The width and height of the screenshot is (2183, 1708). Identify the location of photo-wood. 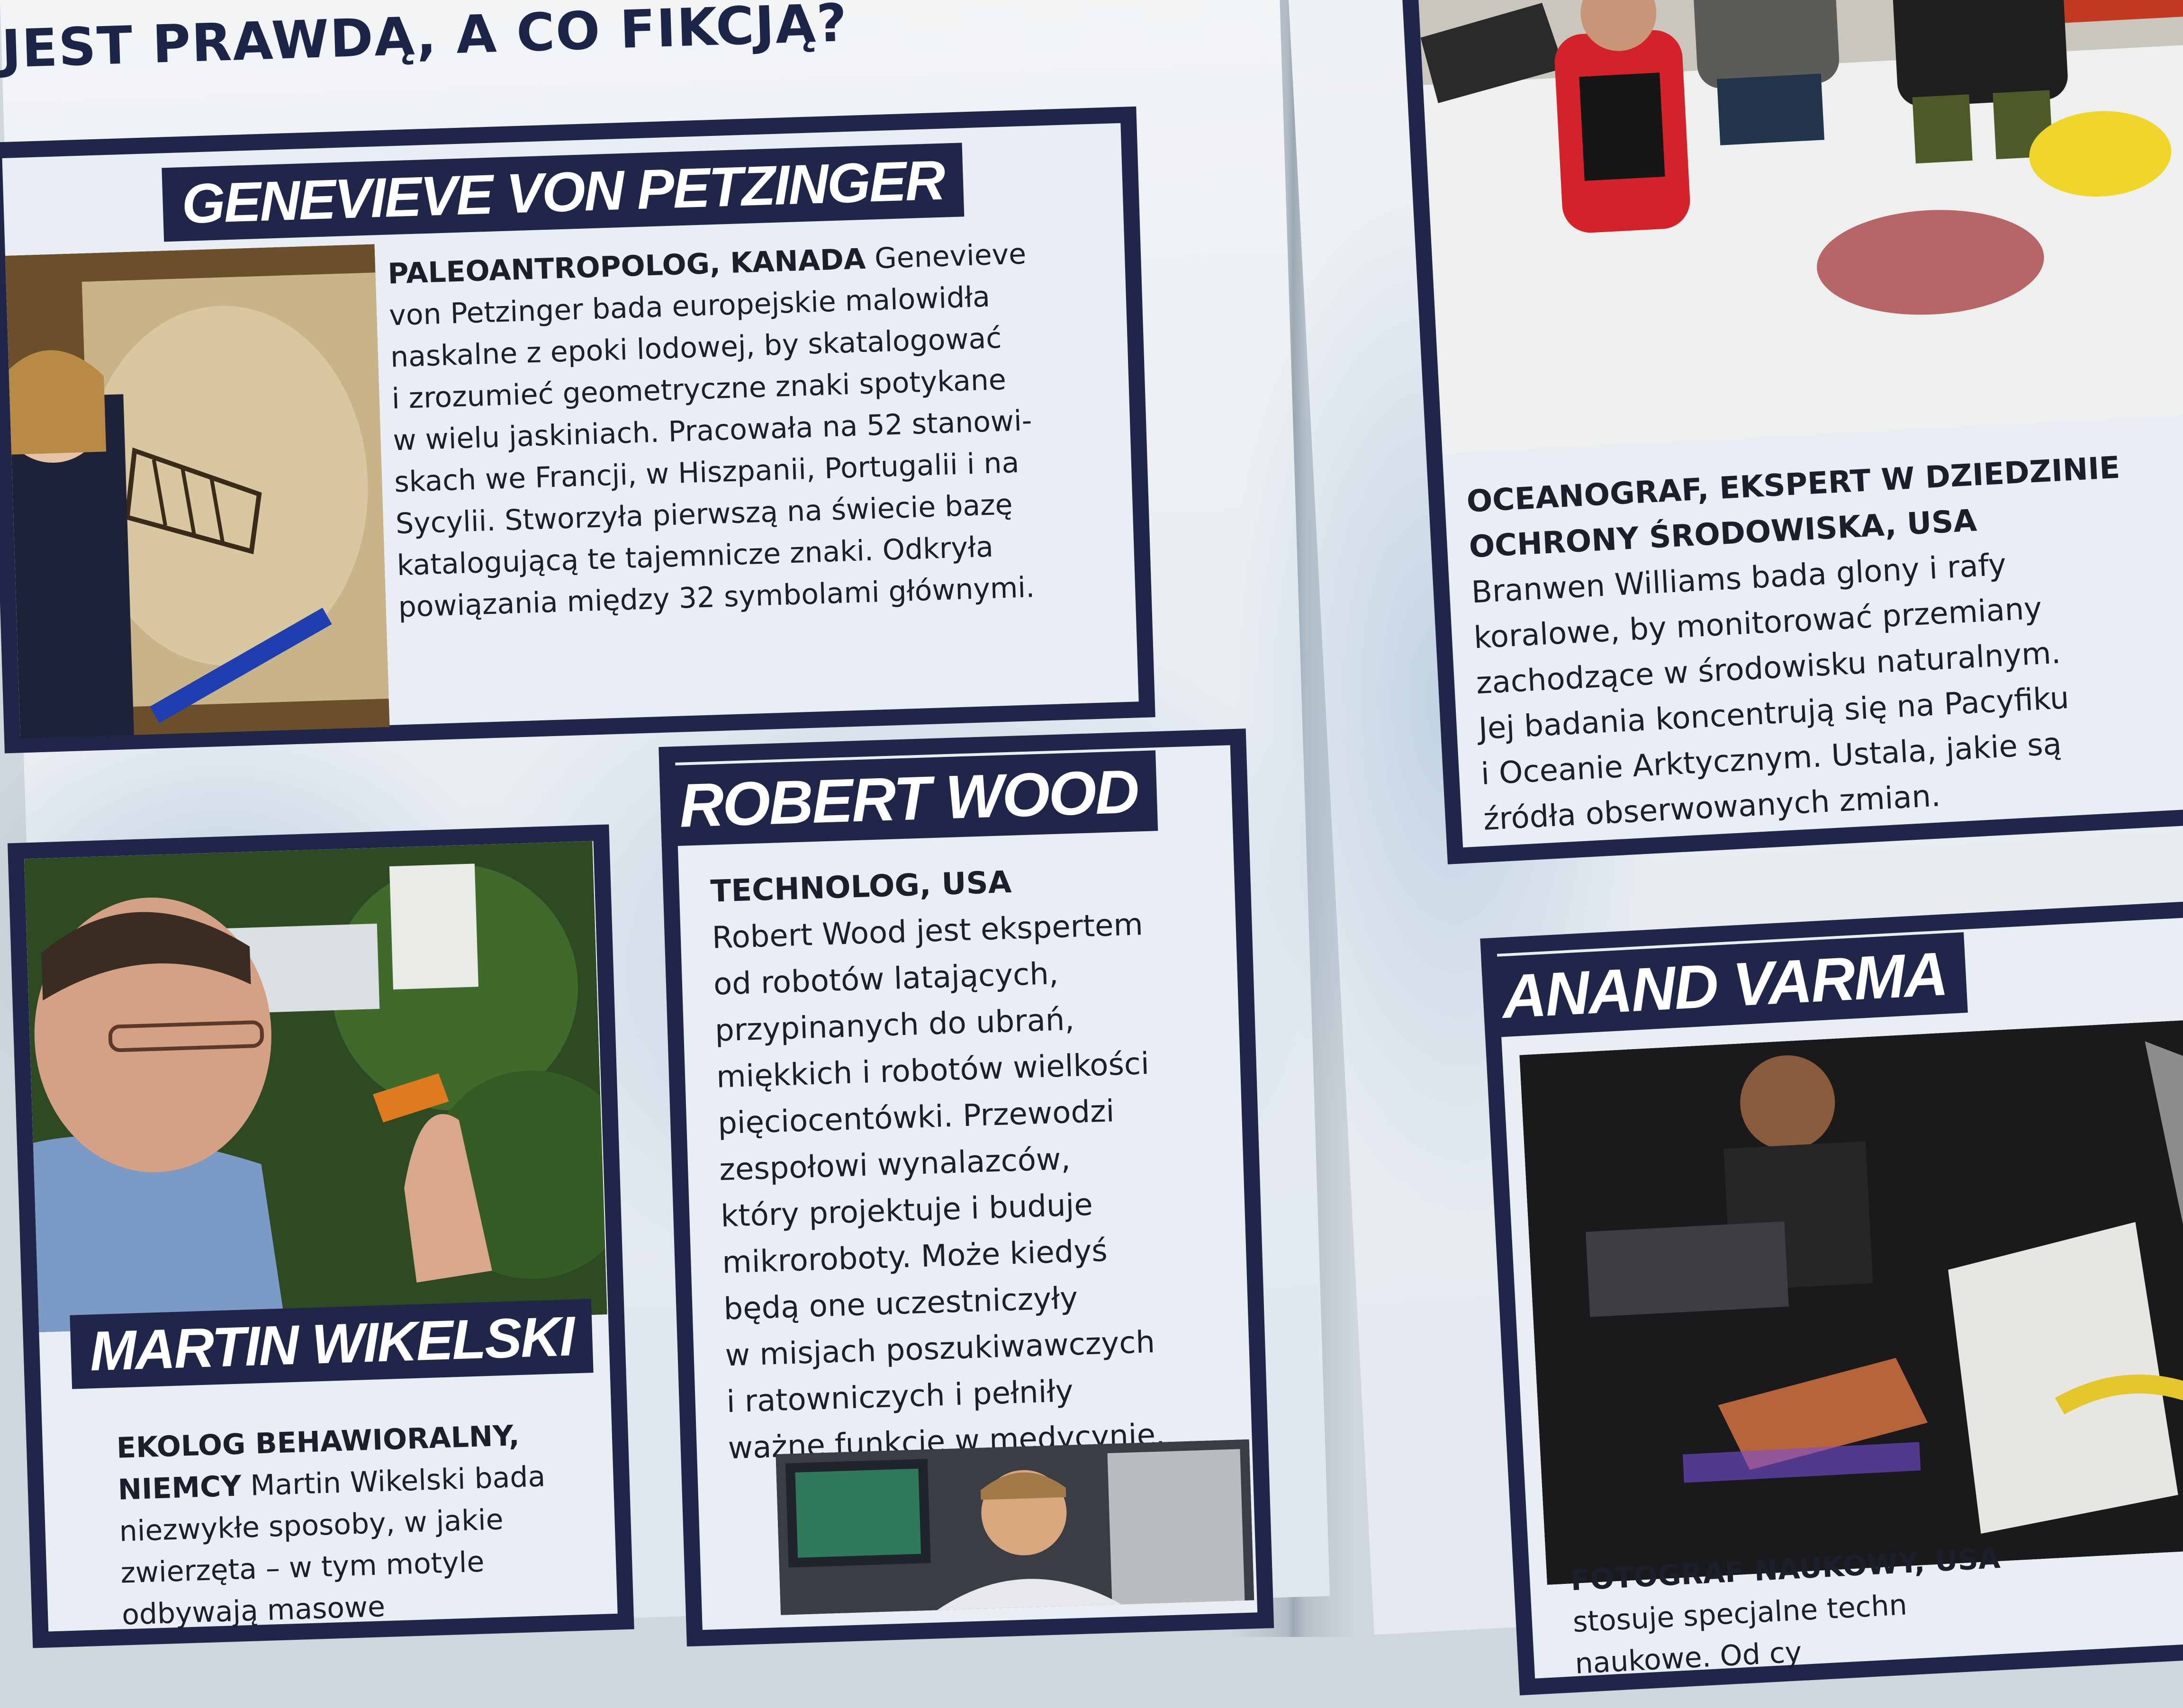
(1015, 1527).